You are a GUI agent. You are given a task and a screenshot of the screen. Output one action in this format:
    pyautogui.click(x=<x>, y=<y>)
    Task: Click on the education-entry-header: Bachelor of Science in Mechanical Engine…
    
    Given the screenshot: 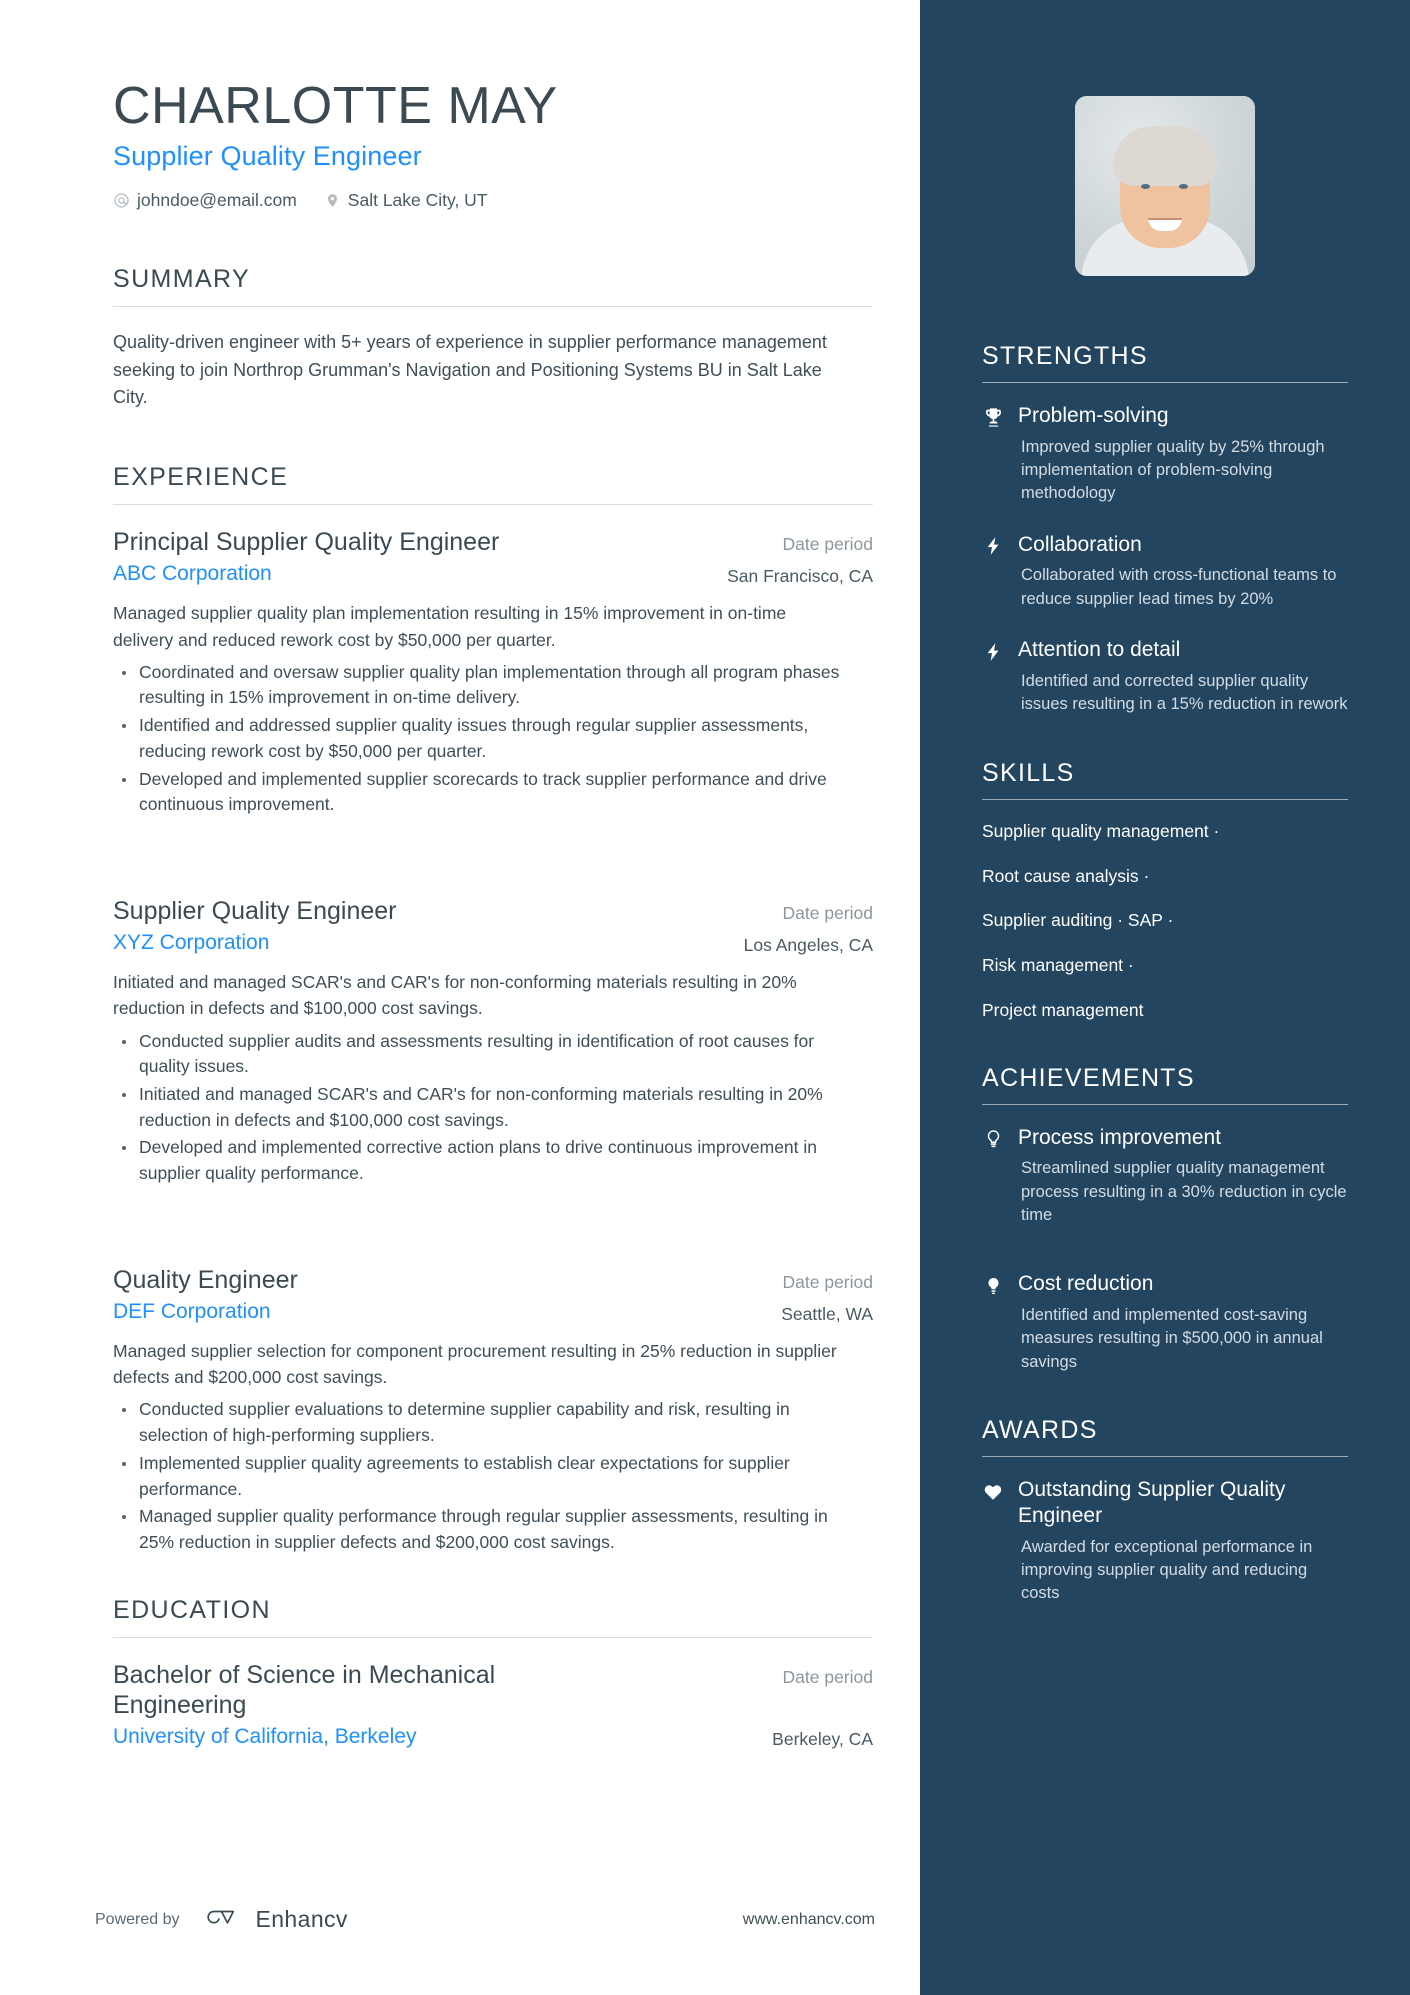 What is the action you would take?
    pyautogui.click(x=493, y=1690)
    